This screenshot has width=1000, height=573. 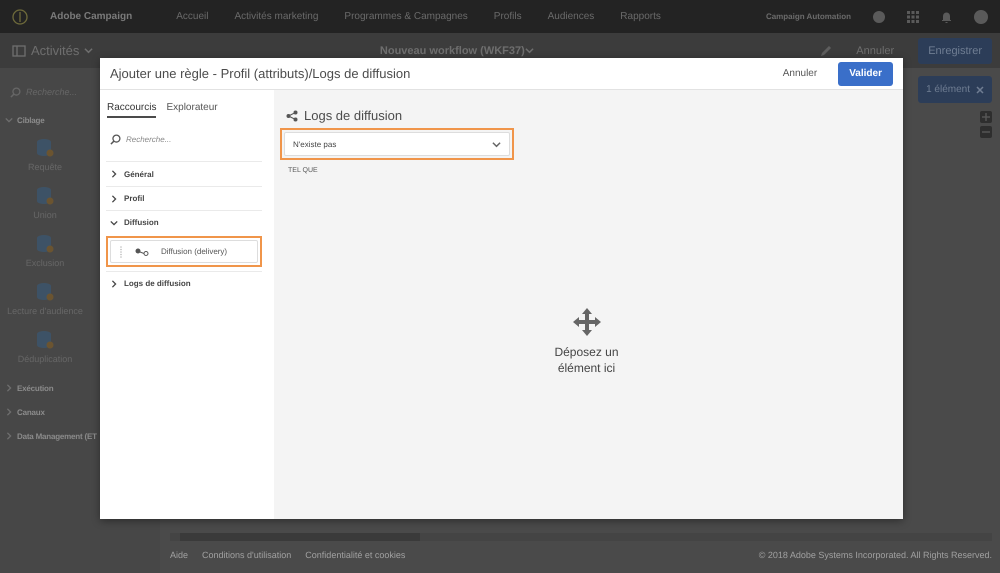 What do you see at coordinates (986, 132) in the screenshot?
I see `zoom-out-button` at bounding box center [986, 132].